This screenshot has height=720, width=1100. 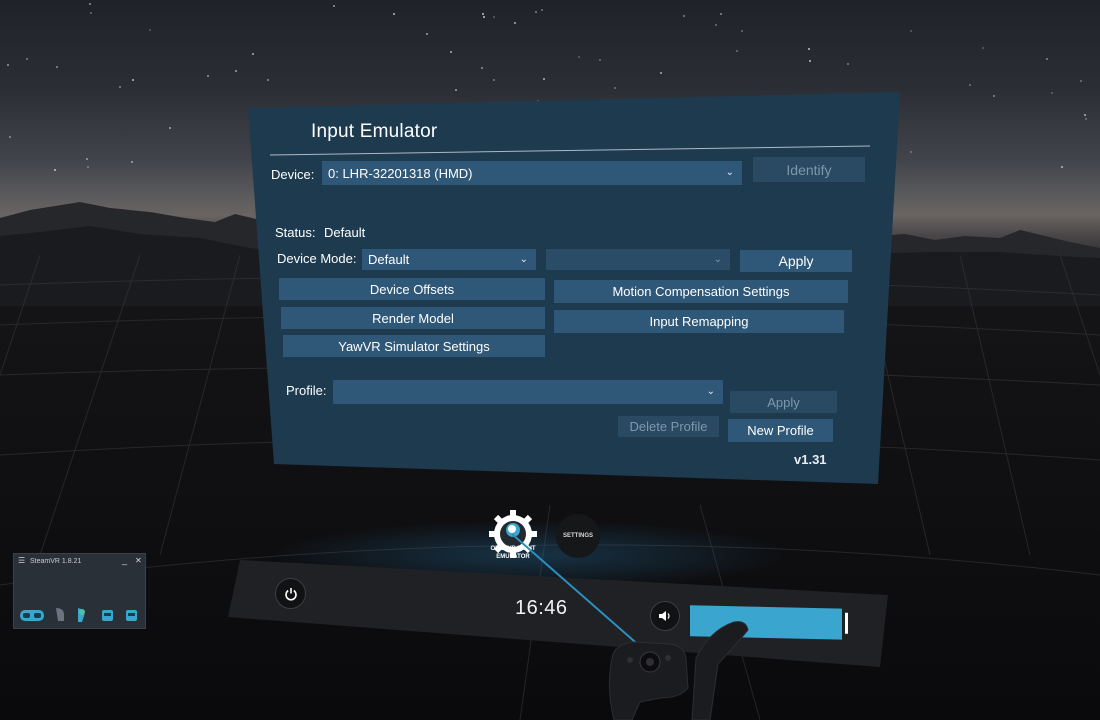 I want to click on status-label: Status:, so click(x=295, y=232).